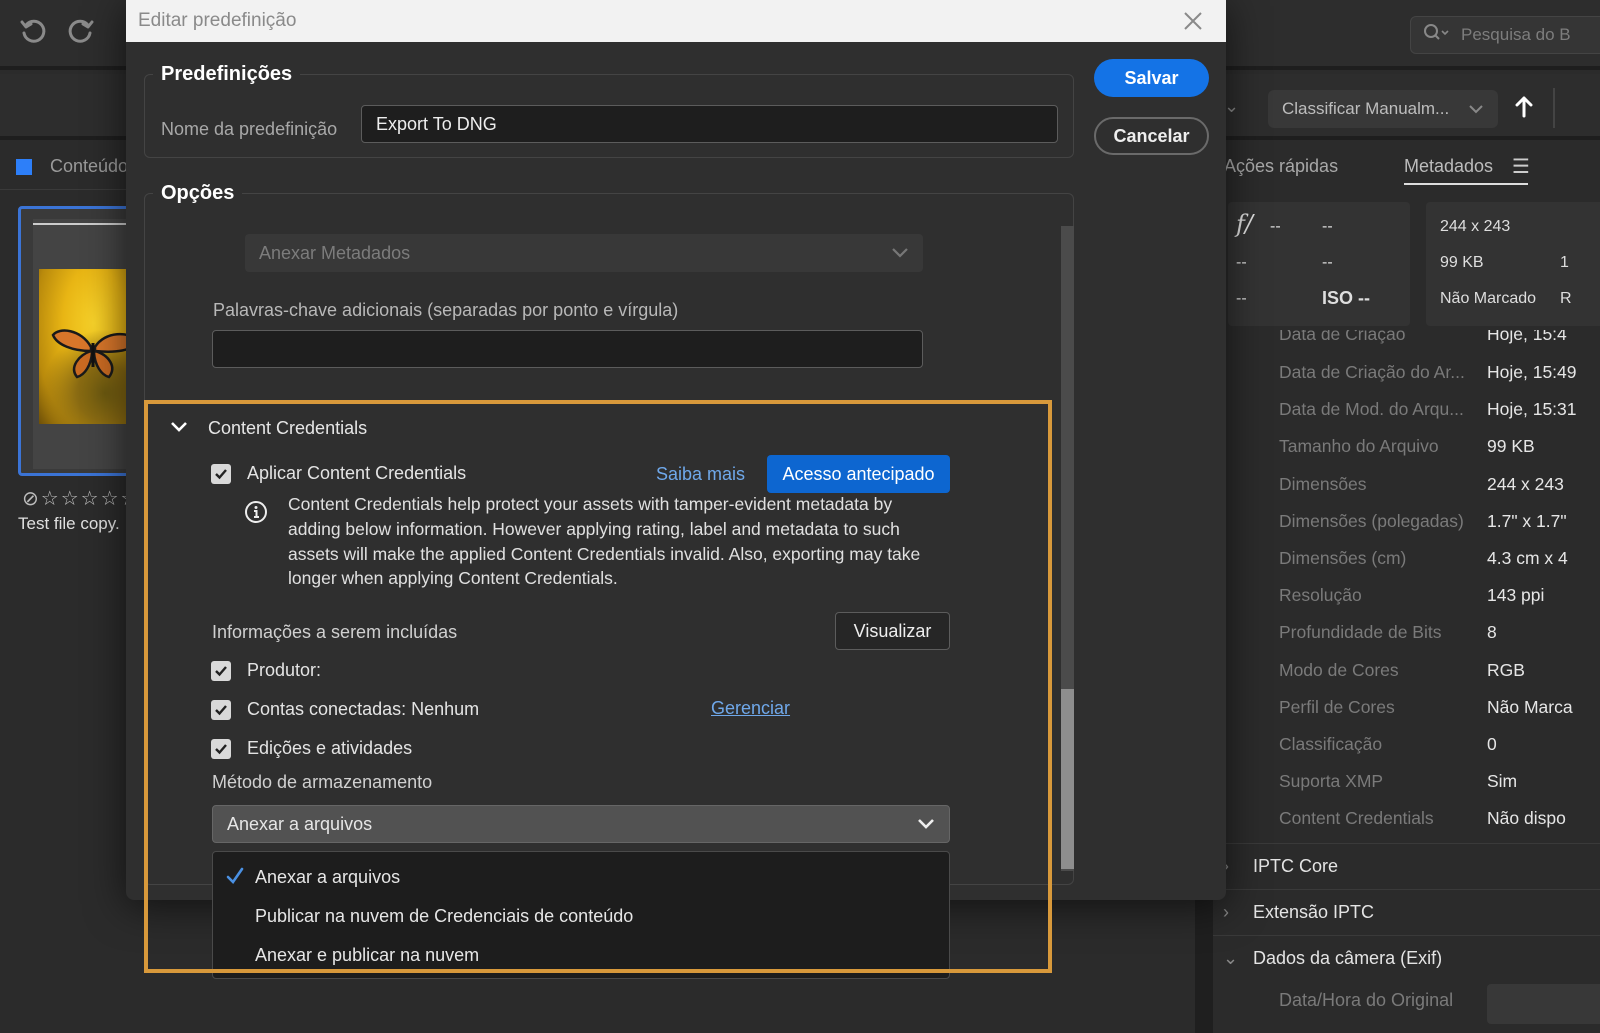 The width and height of the screenshot is (1600, 1033). Describe the element at coordinates (1356, 818) in the screenshot. I see `metadata-key: Content Credentials` at that location.